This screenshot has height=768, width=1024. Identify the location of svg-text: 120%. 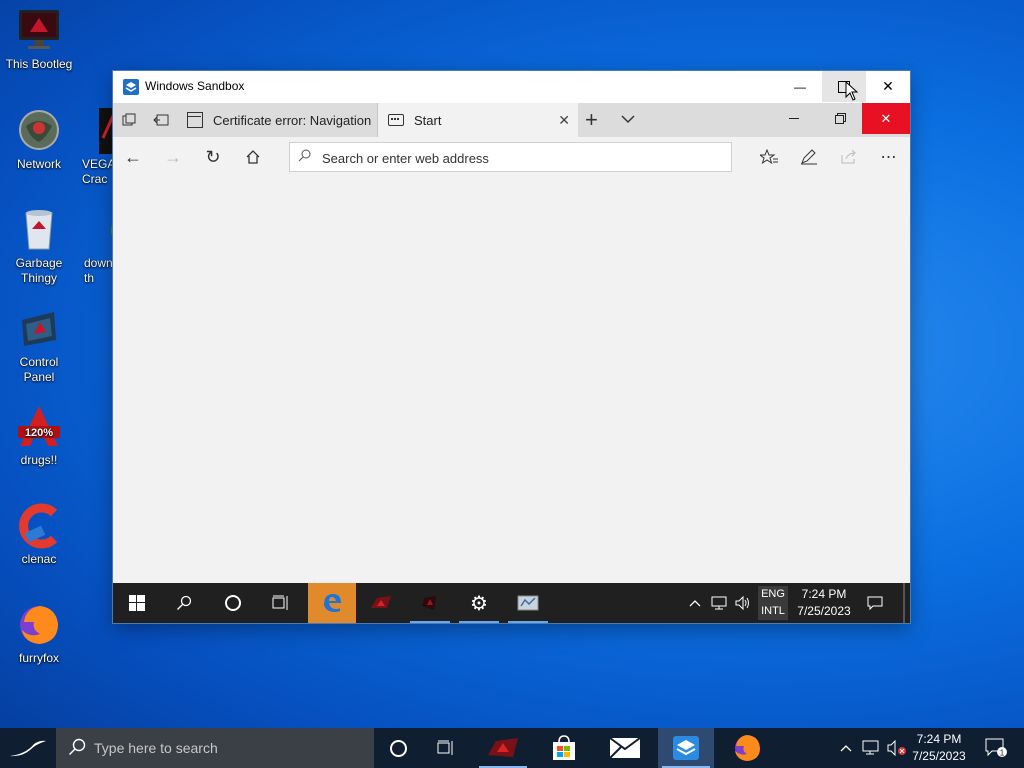
(39, 433).